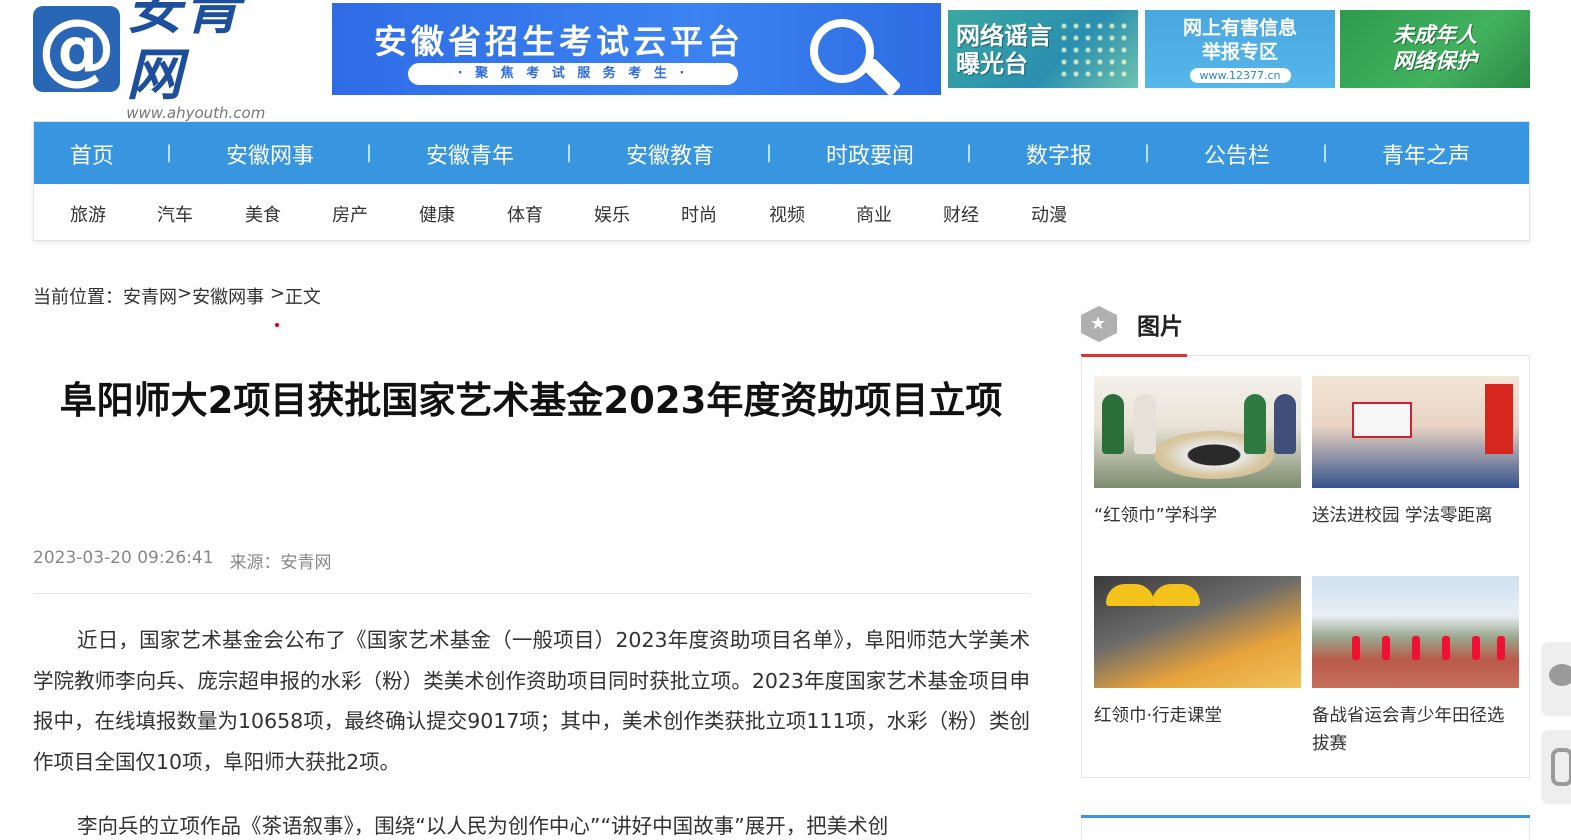 Image resolution: width=1571 pixels, height=840 pixels. I want to click on exam-platform-subtitle: · 聚 焦 考 试 服 务 考 生 ·, so click(573, 74).